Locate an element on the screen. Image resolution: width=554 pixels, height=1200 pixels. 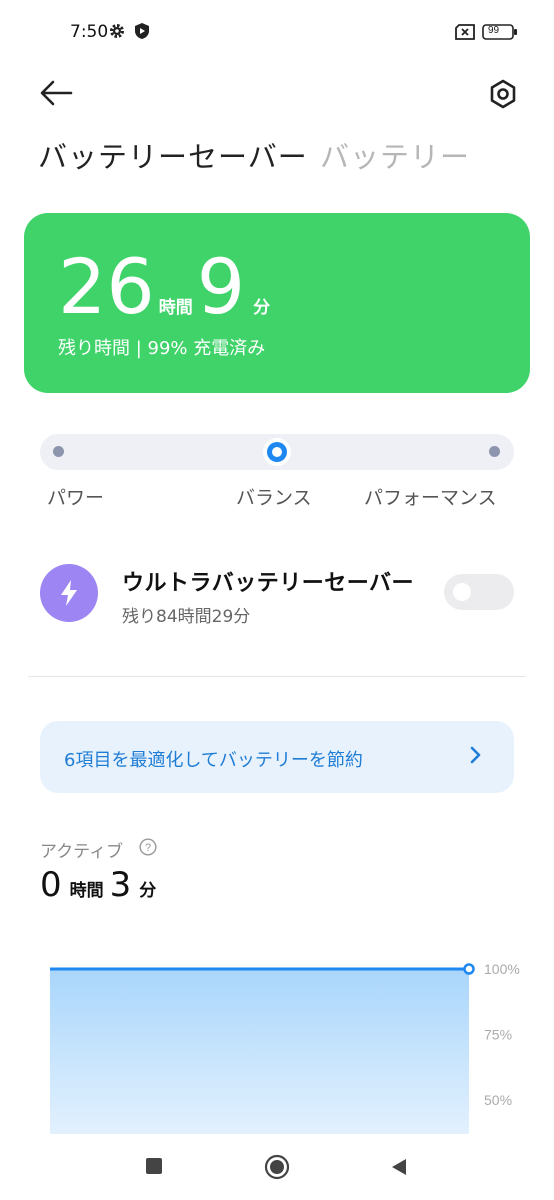
y-tick-label: 100% is located at coordinates (502, 969).